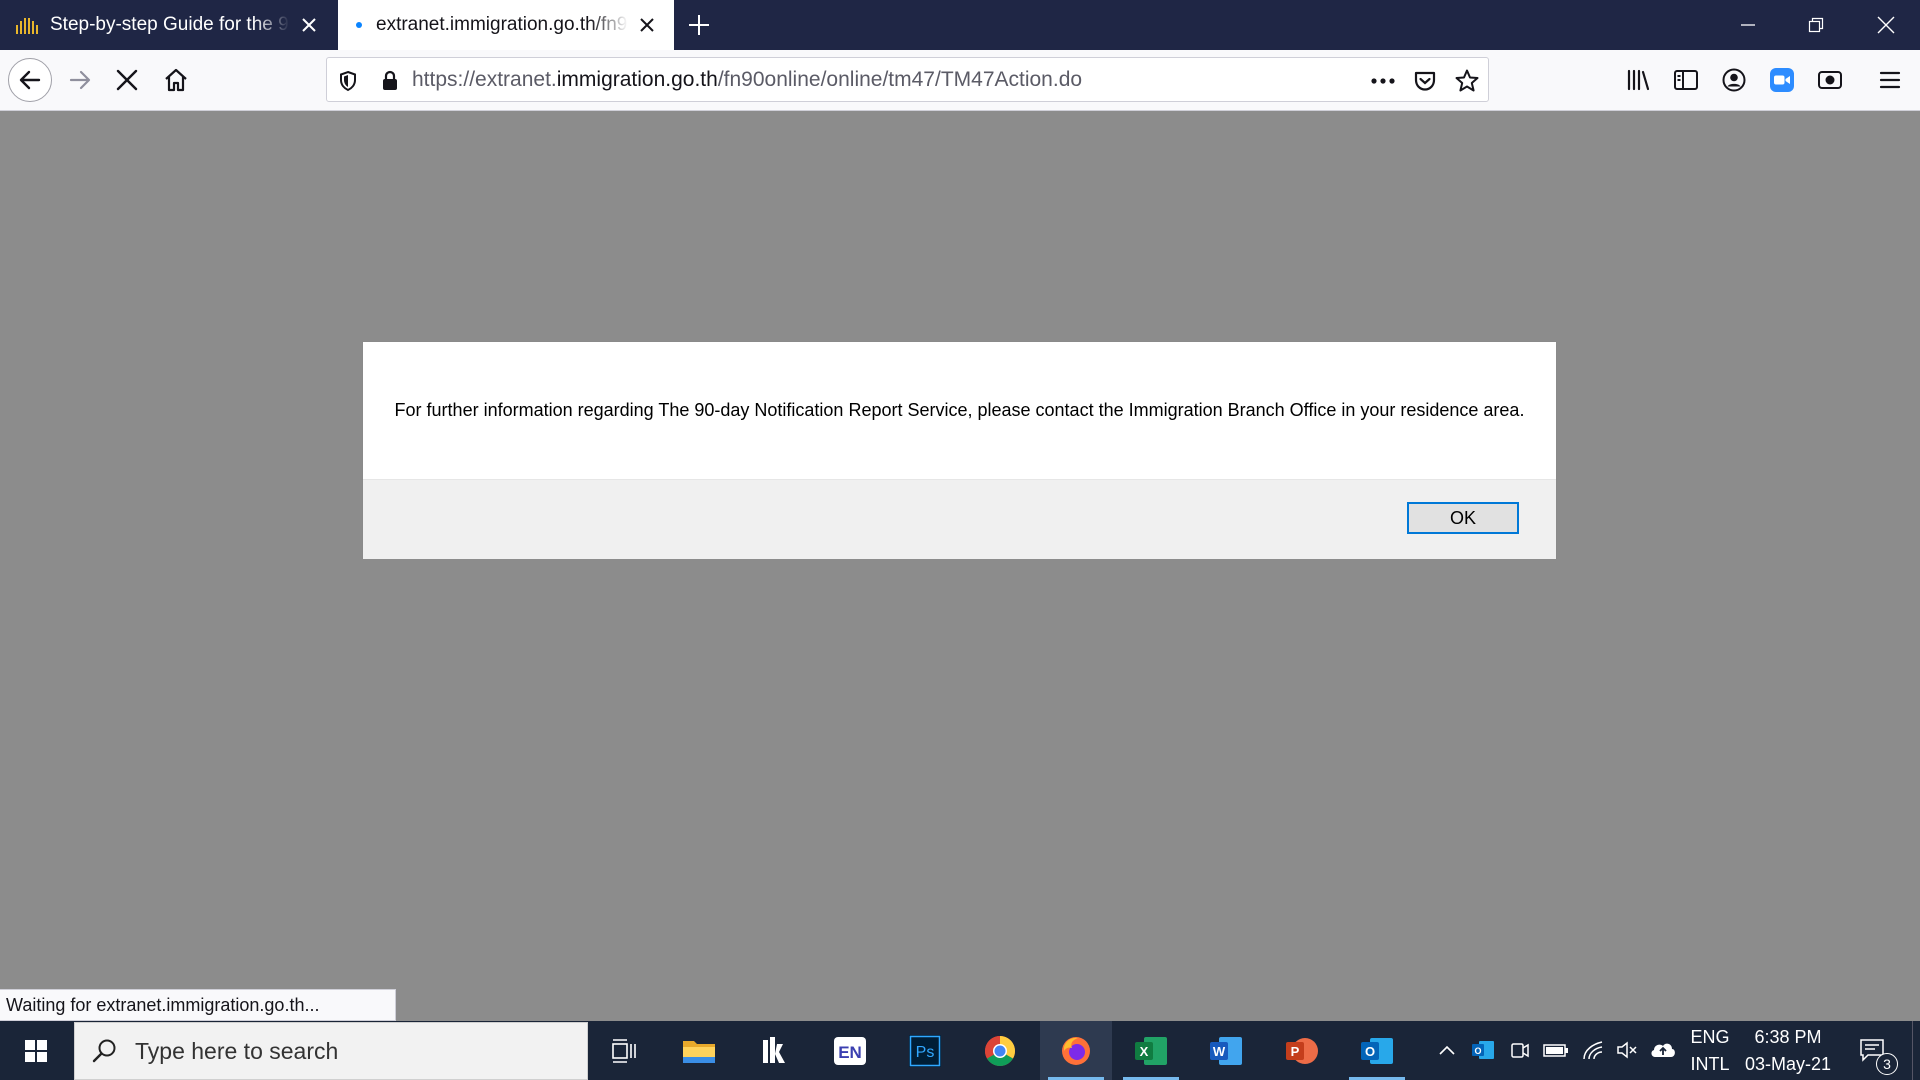 This screenshot has width=1920, height=1080. I want to click on meet-now-icon, so click(1520, 1050).